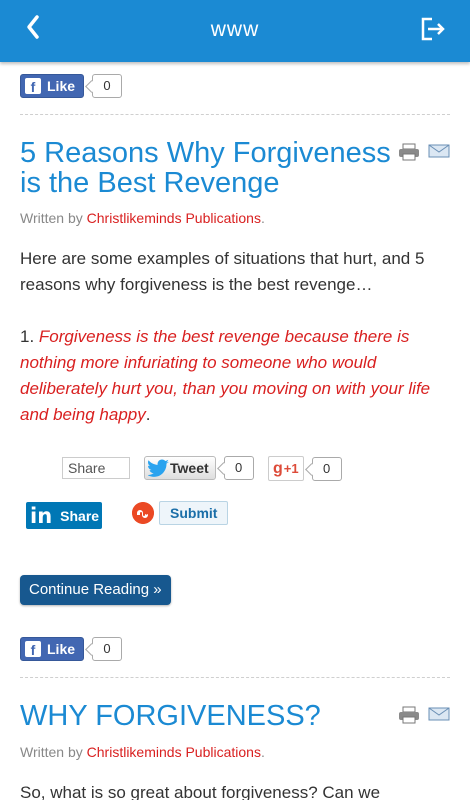 The height and width of the screenshot is (800, 470). What do you see at coordinates (95, 590) in the screenshot?
I see `continue-reading-button: Continue Reading »` at bounding box center [95, 590].